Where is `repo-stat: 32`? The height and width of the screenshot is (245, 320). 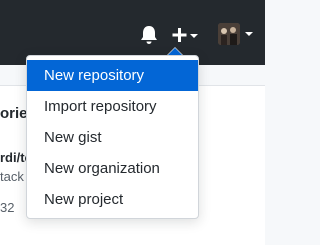
repo-stat: 32 is located at coordinates (7, 207).